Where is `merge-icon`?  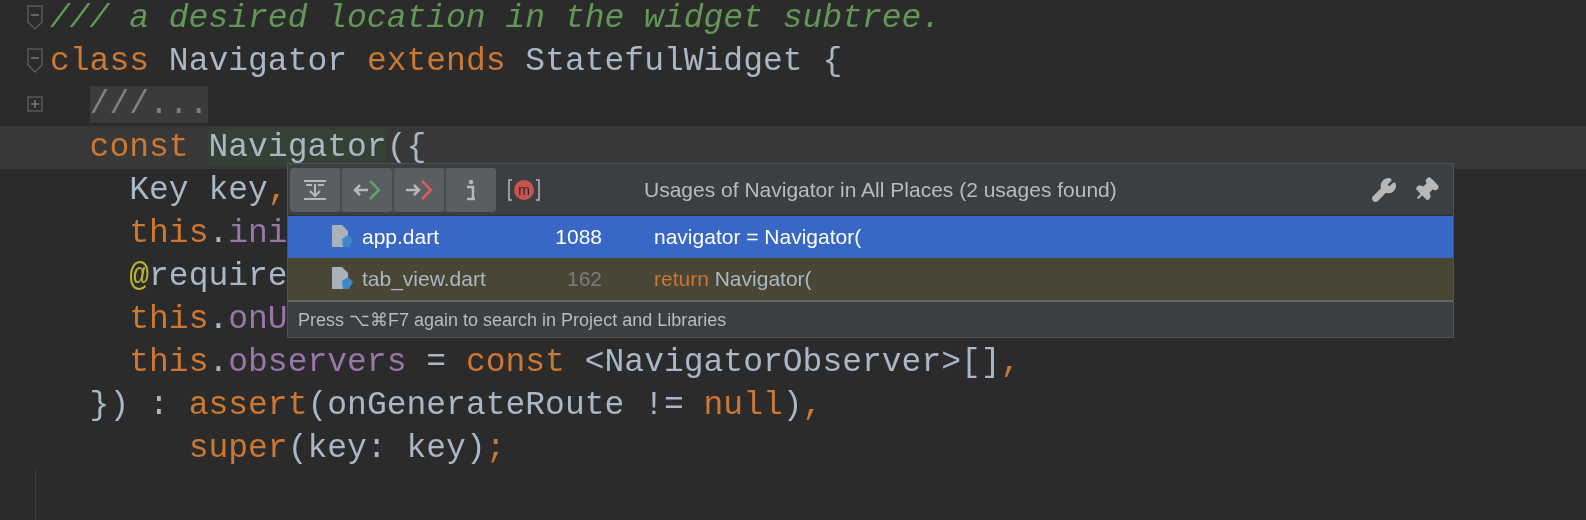
merge-icon is located at coordinates (315, 189).